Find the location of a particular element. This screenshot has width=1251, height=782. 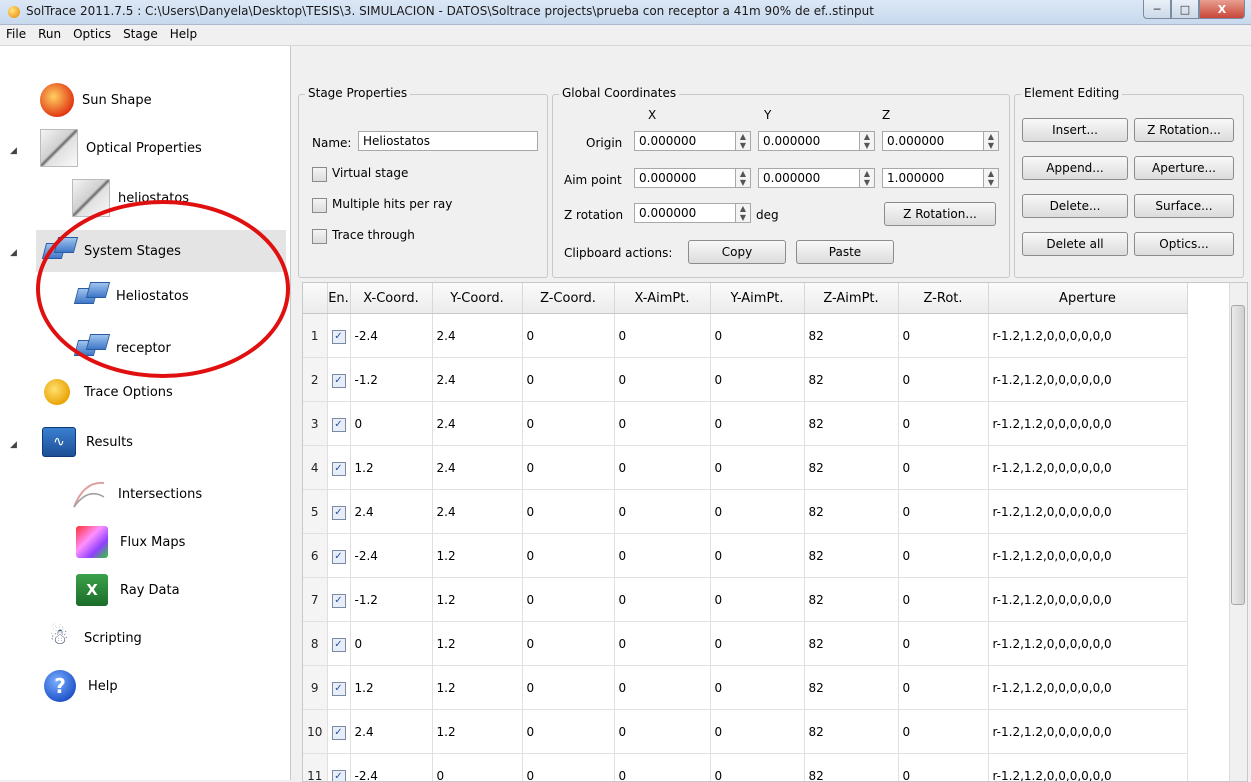

column-header: En. is located at coordinates (338, 298).